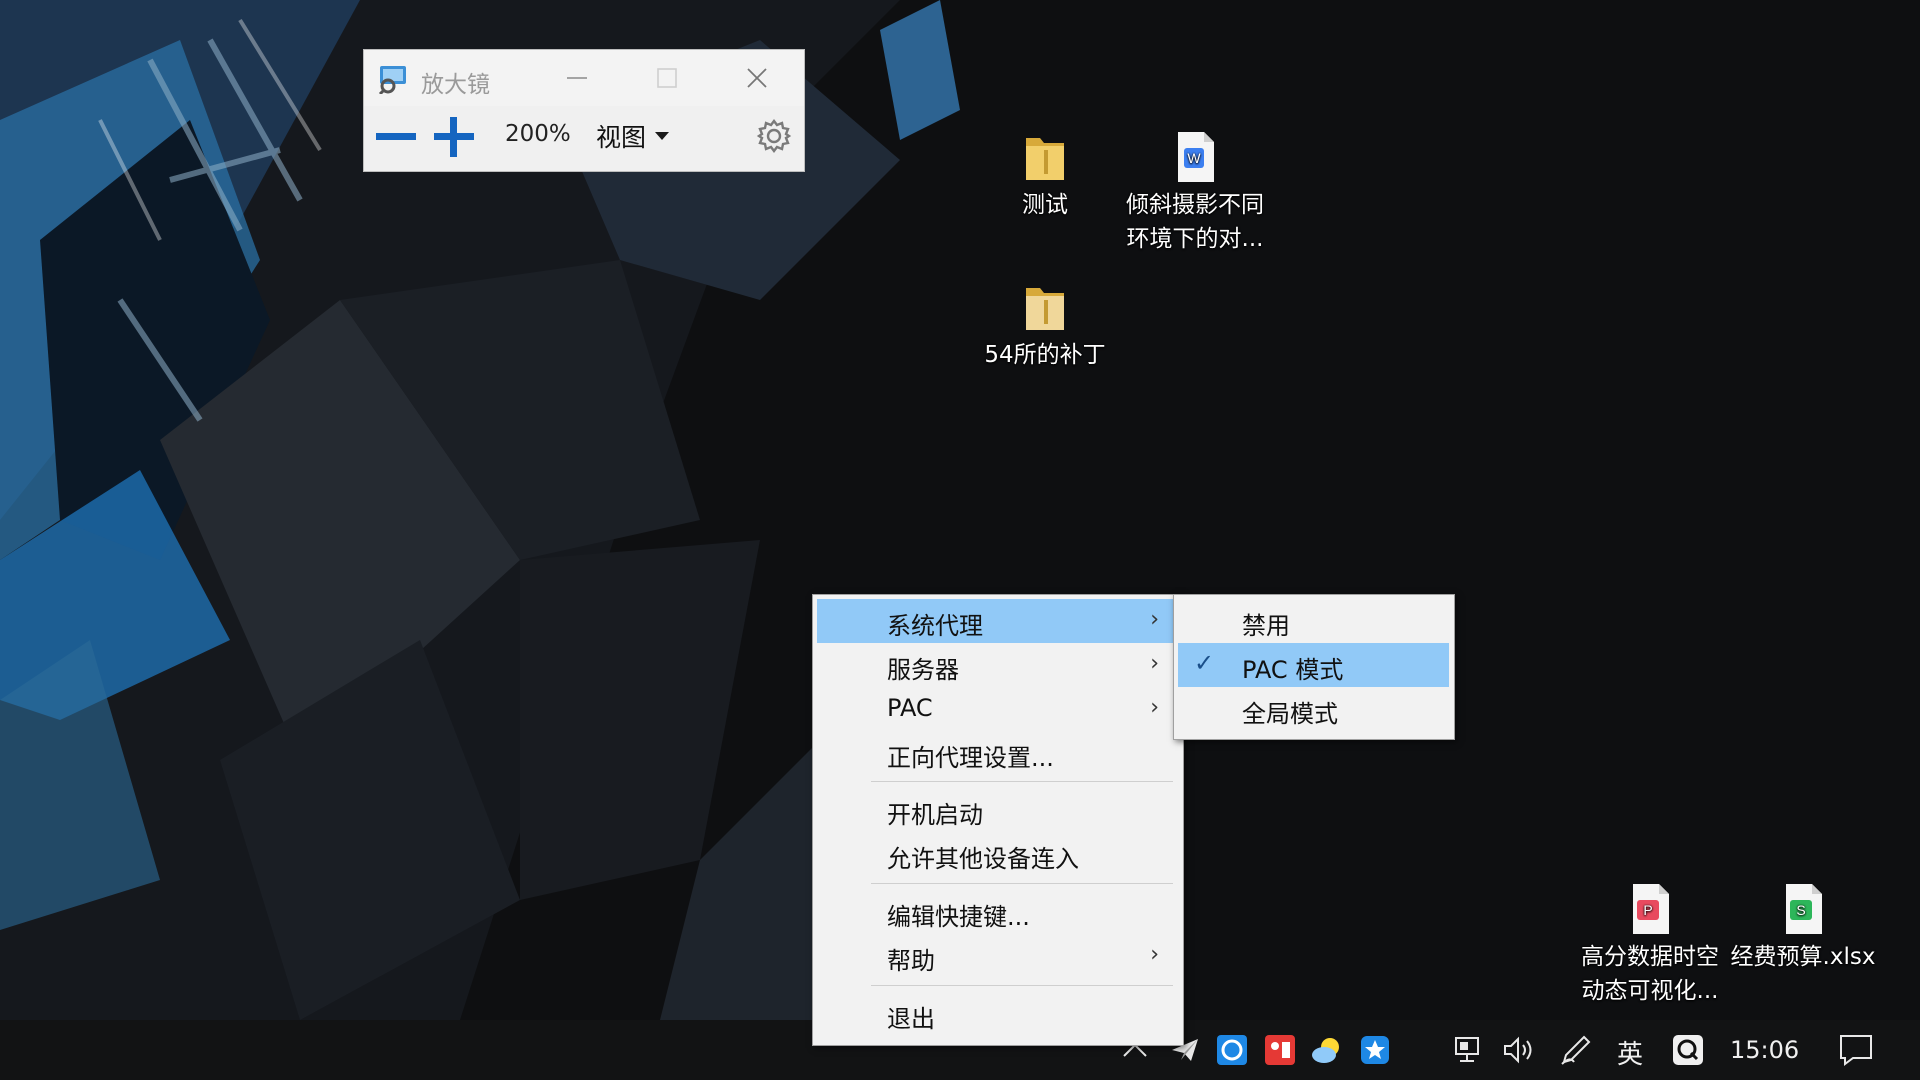 The width and height of the screenshot is (1920, 1080). I want to click on taskbar-clock: 15:06, so click(1764, 1050).